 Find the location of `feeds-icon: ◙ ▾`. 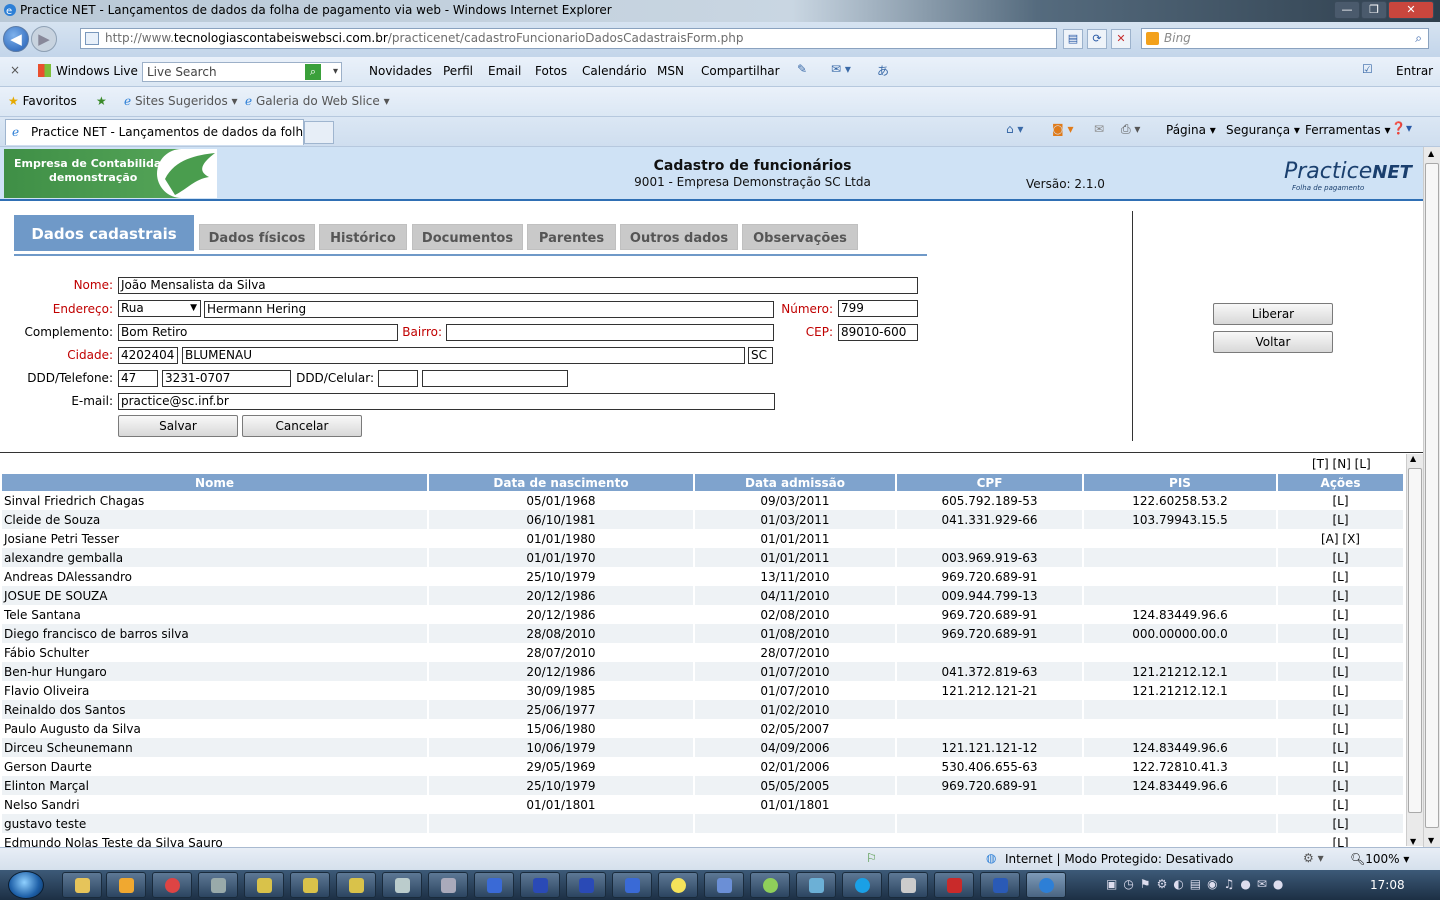

feeds-icon: ◙ ▾ is located at coordinates (1062, 129).